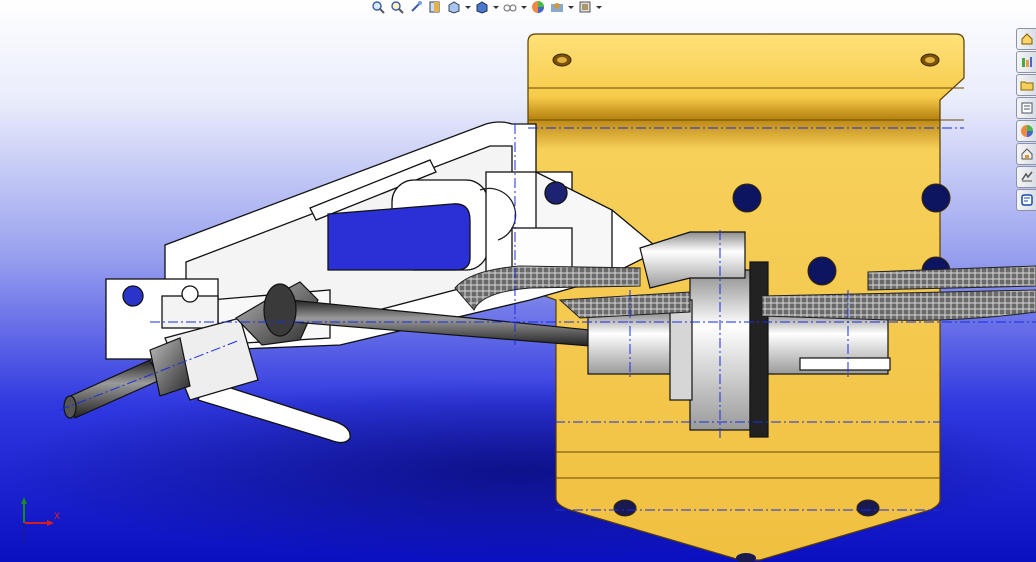  What do you see at coordinates (482, 7) in the screenshot?
I see `display-style-icon` at bounding box center [482, 7].